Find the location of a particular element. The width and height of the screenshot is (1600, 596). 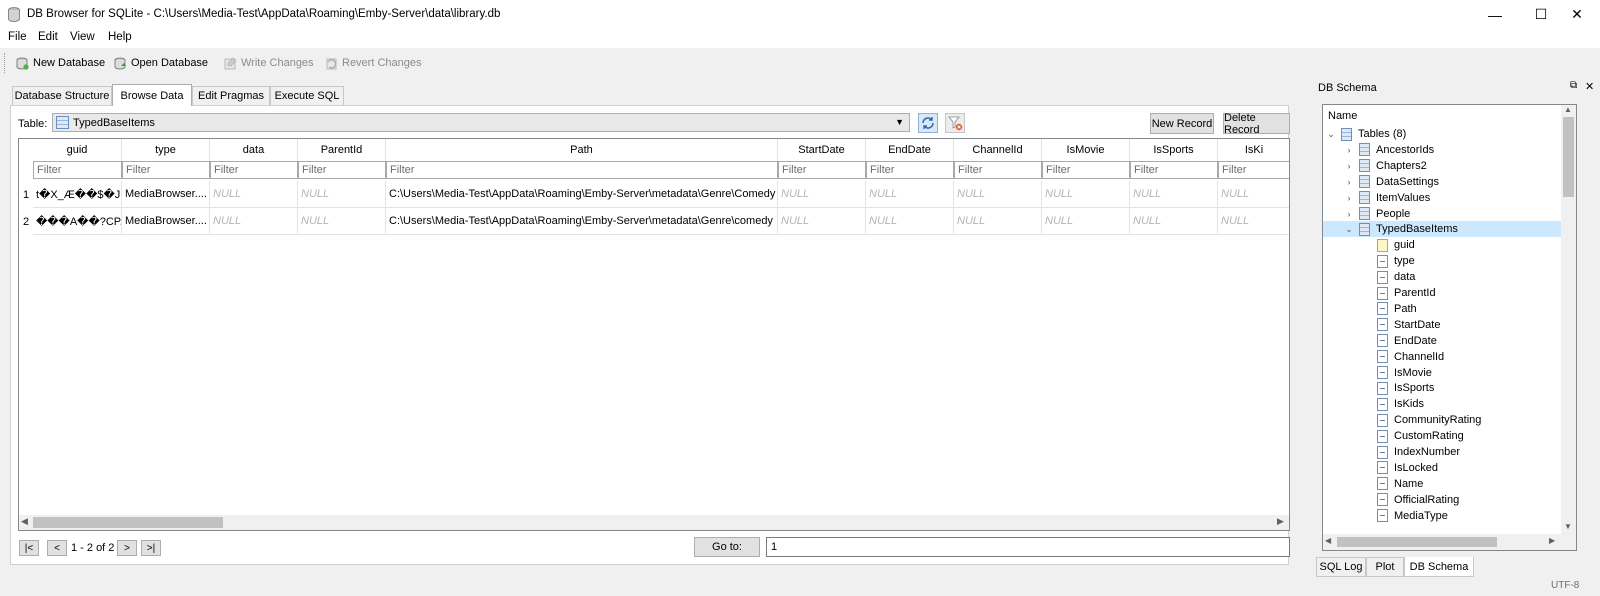

tree-table-typedbaseitems: ⌄ TypedBaseItems is located at coordinates (1443, 229).